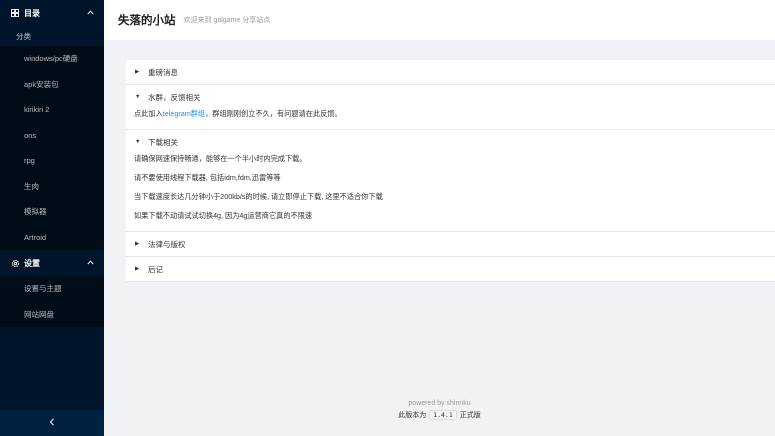  I want to click on panel-announcement: ▶ 重磅消息, so click(450, 72).